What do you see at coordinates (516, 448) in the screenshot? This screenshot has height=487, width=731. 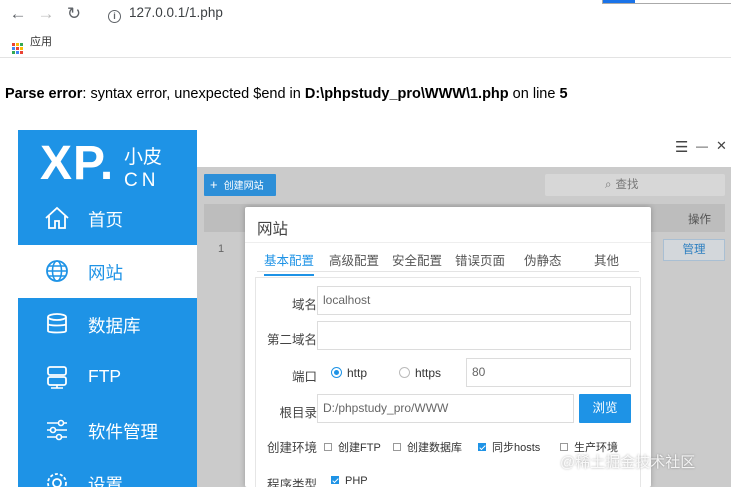 I see `checkbox-label: 同步hosts` at bounding box center [516, 448].